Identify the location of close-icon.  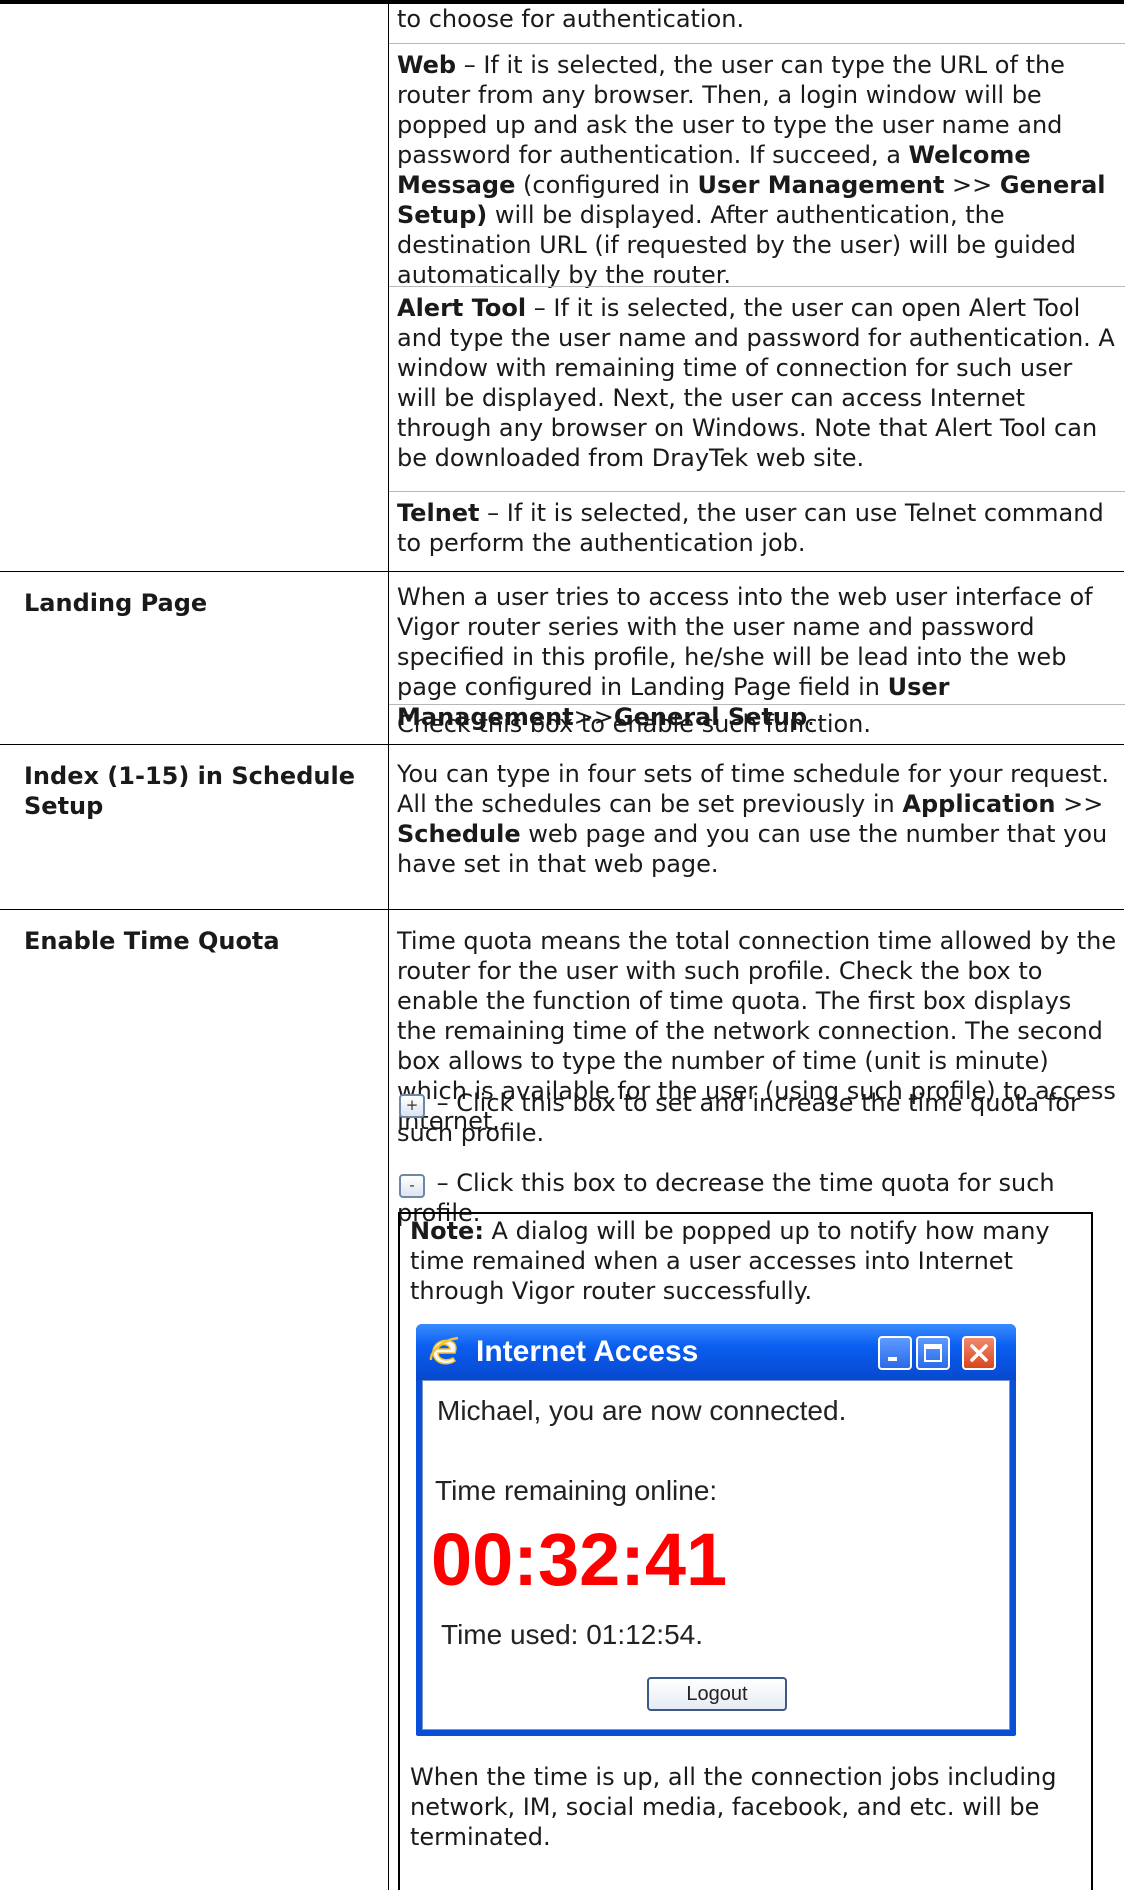
(979, 1353).